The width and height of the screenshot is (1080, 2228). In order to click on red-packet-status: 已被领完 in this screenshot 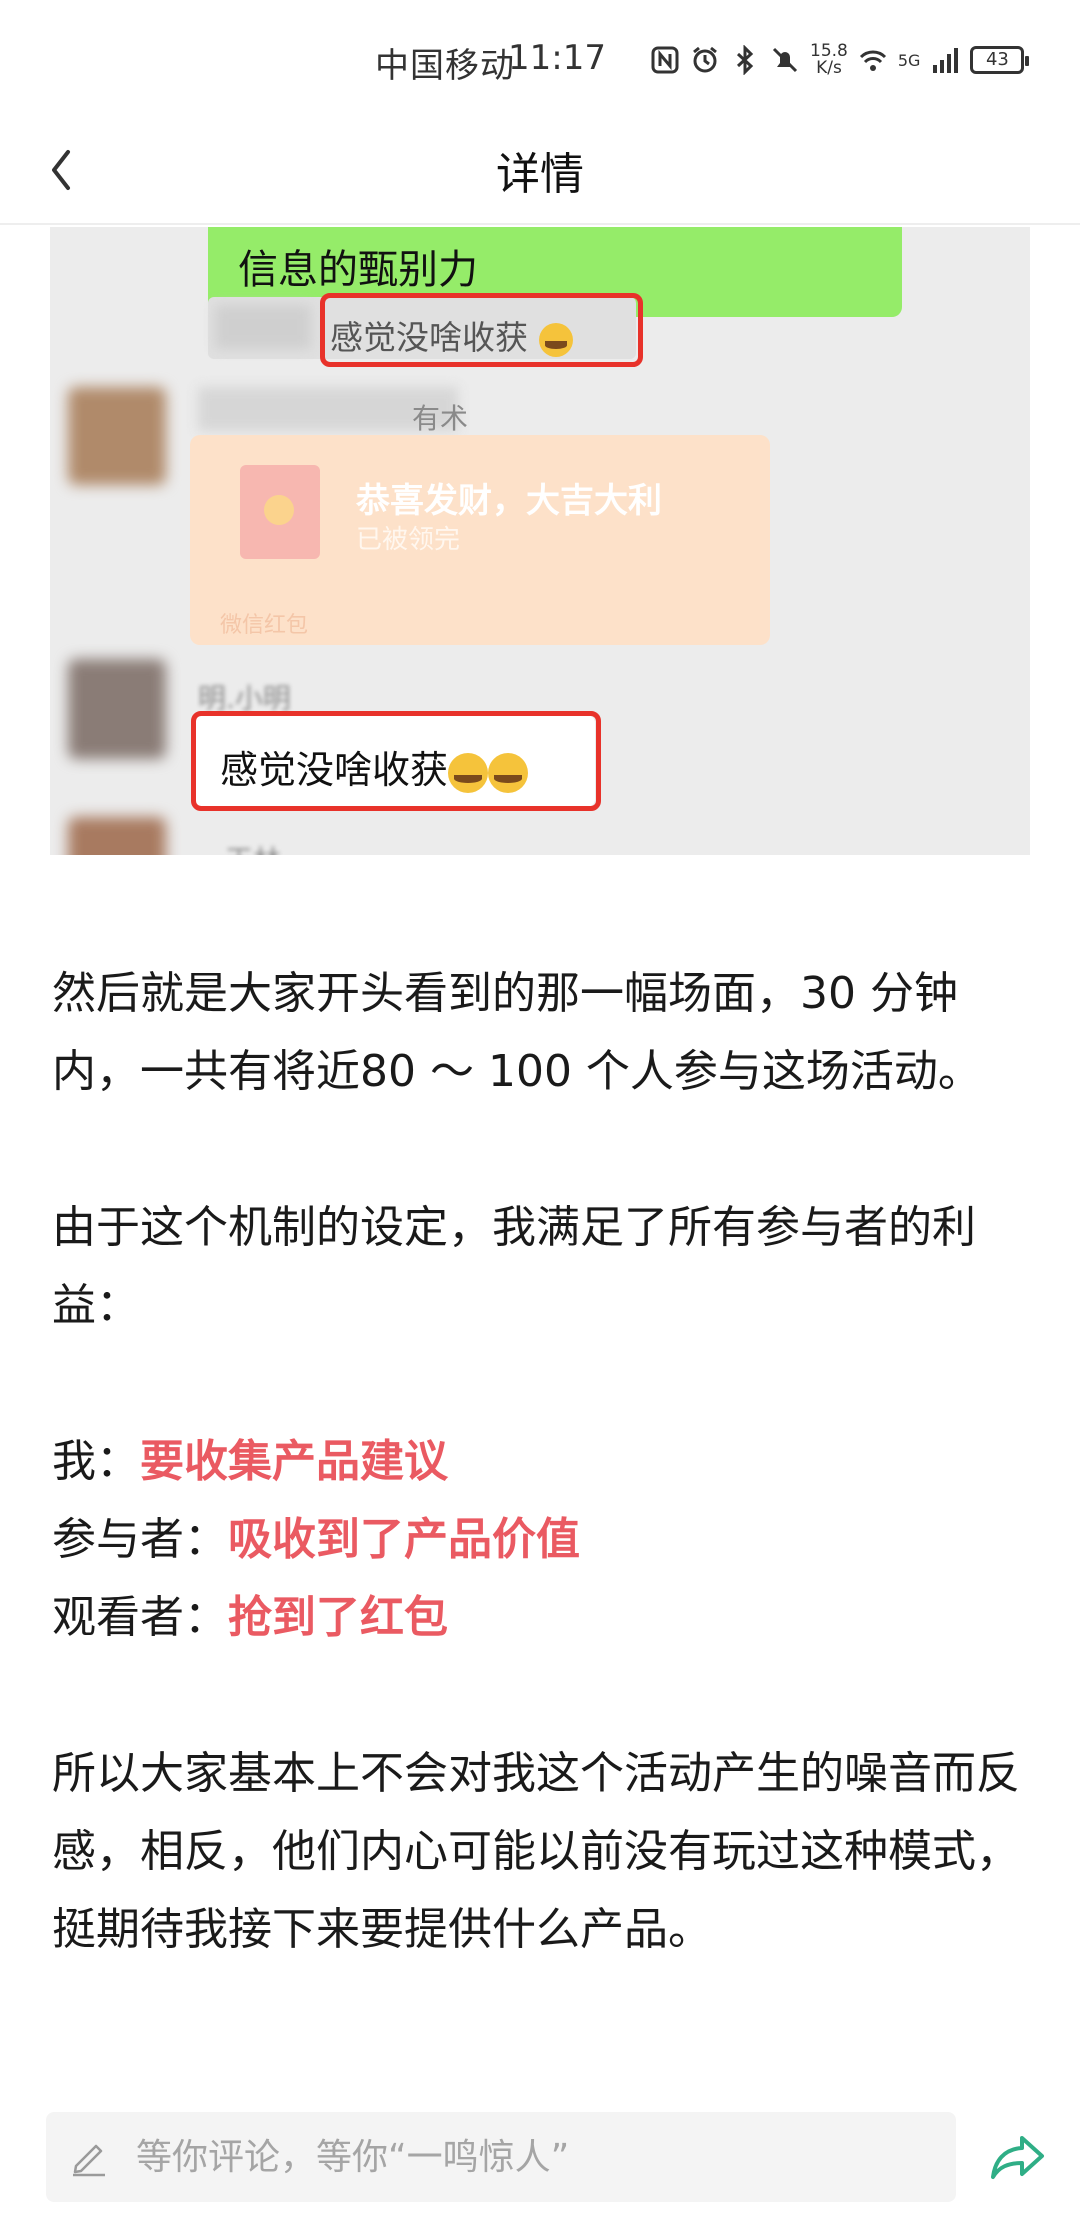, I will do `click(408, 540)`.